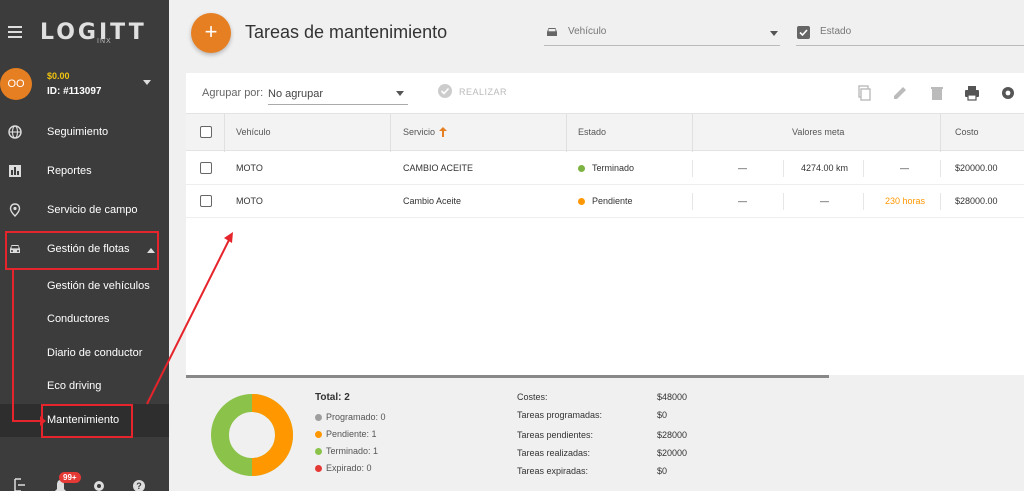 This screenshot has height=491, width=1024. Describe the element at coordinates (26, 346) in the screenshot. I see `annotation-connector` at that location.